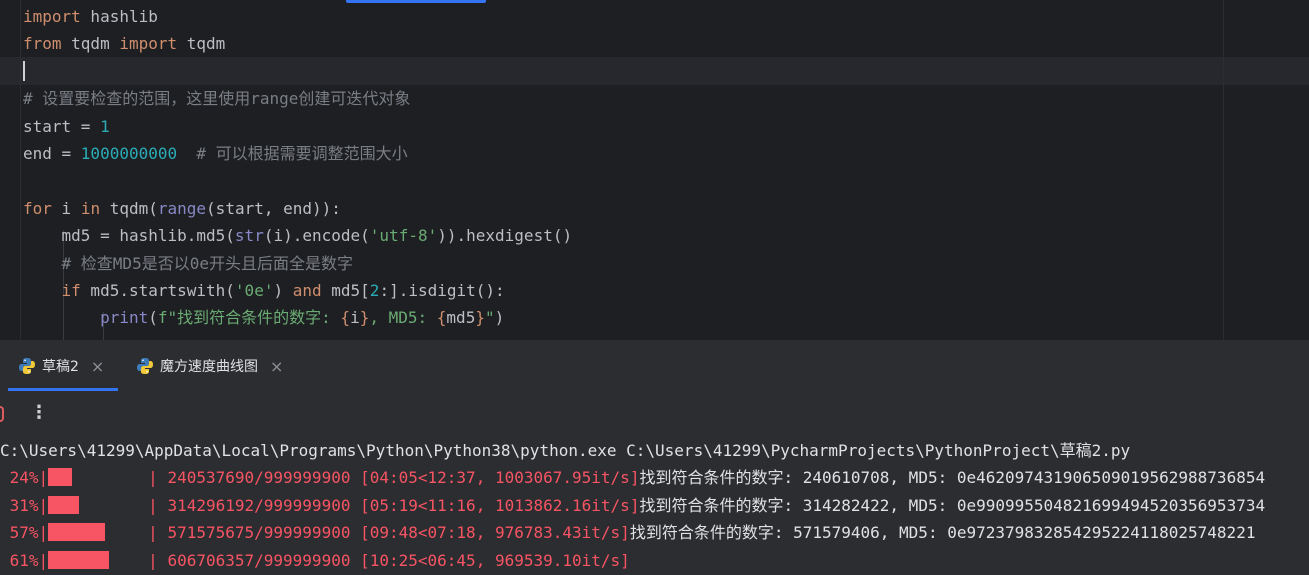 Image resolution: width=1309 pixels, height=575 pixels. What do you see at coordinates (153, 318) in the screenshot?
I see `code-token: (` at bounding box center [153, 318].